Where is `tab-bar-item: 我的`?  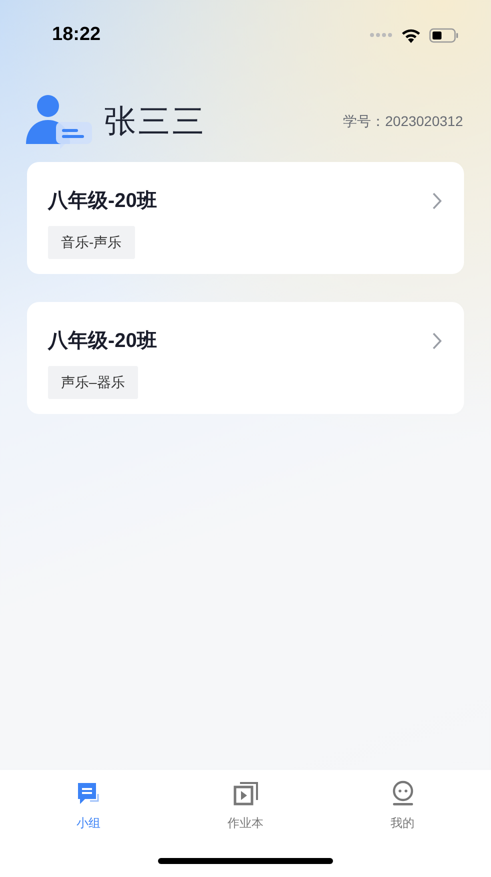 tab-bar-item: 我的 is located at coordinates (403, 806).